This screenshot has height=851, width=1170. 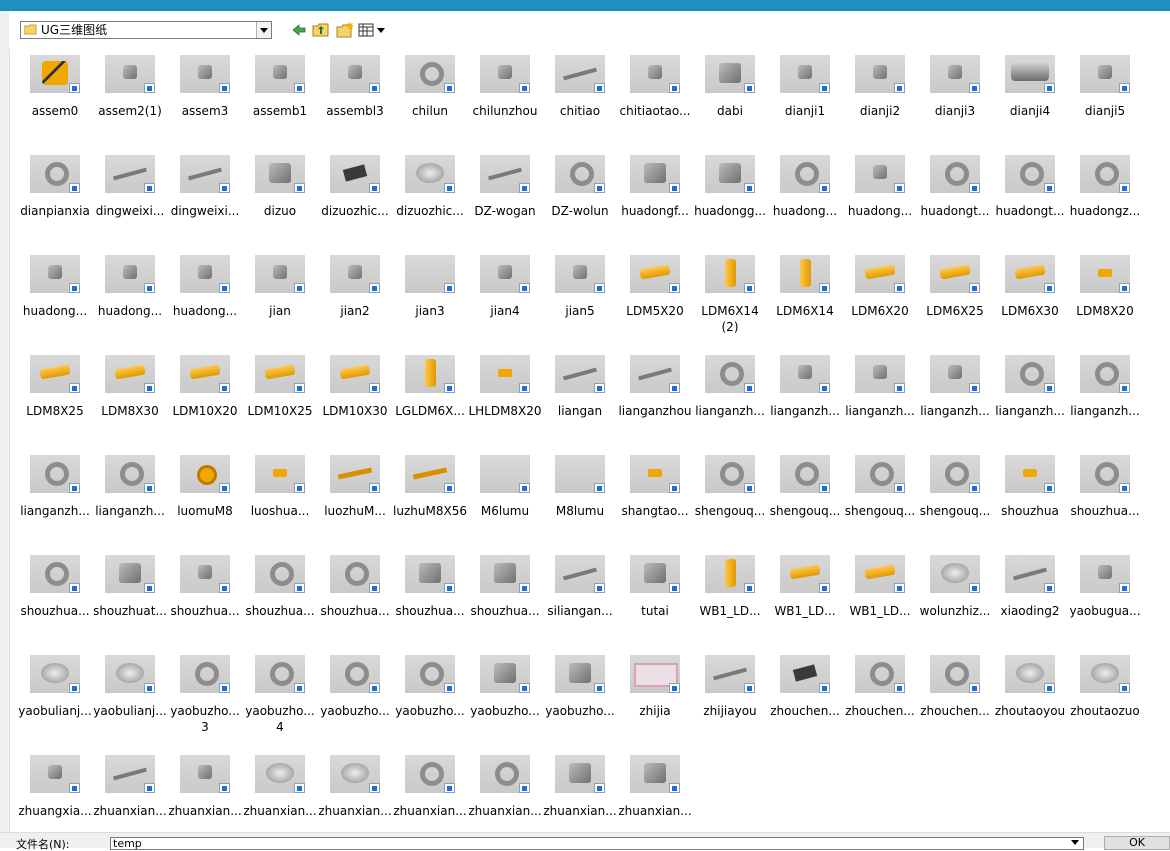 I want to click on file-item: LDM10X20, so click(x=205, y=403).